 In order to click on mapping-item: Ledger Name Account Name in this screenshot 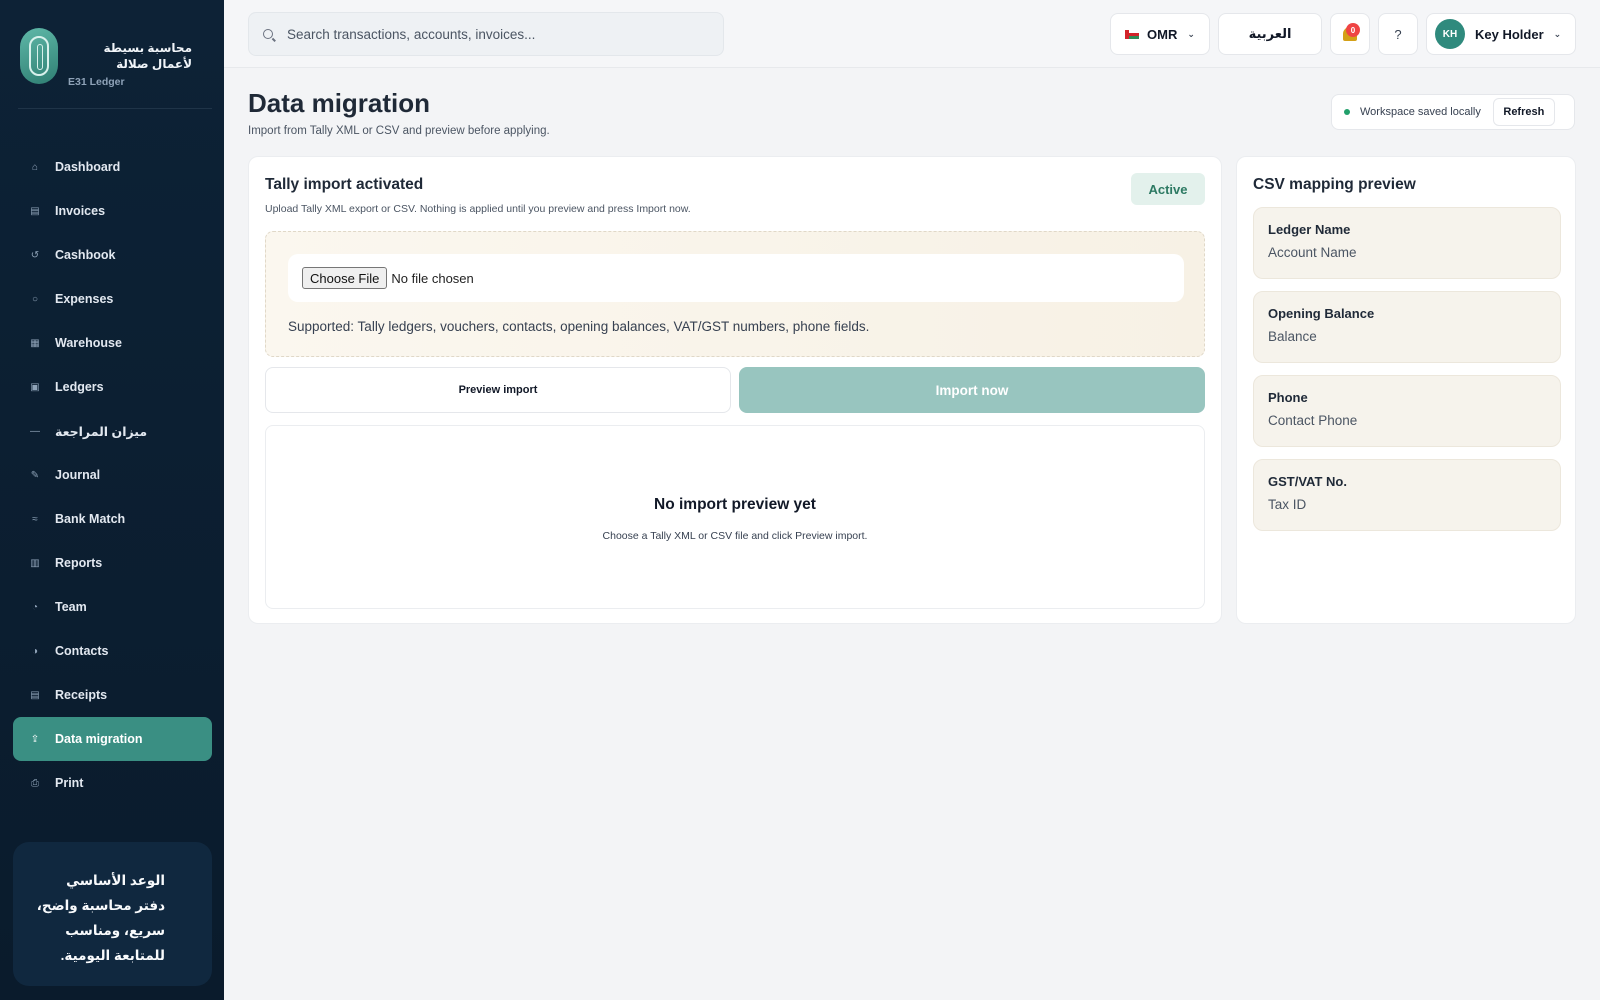, I will do `click(1407, 243)`.